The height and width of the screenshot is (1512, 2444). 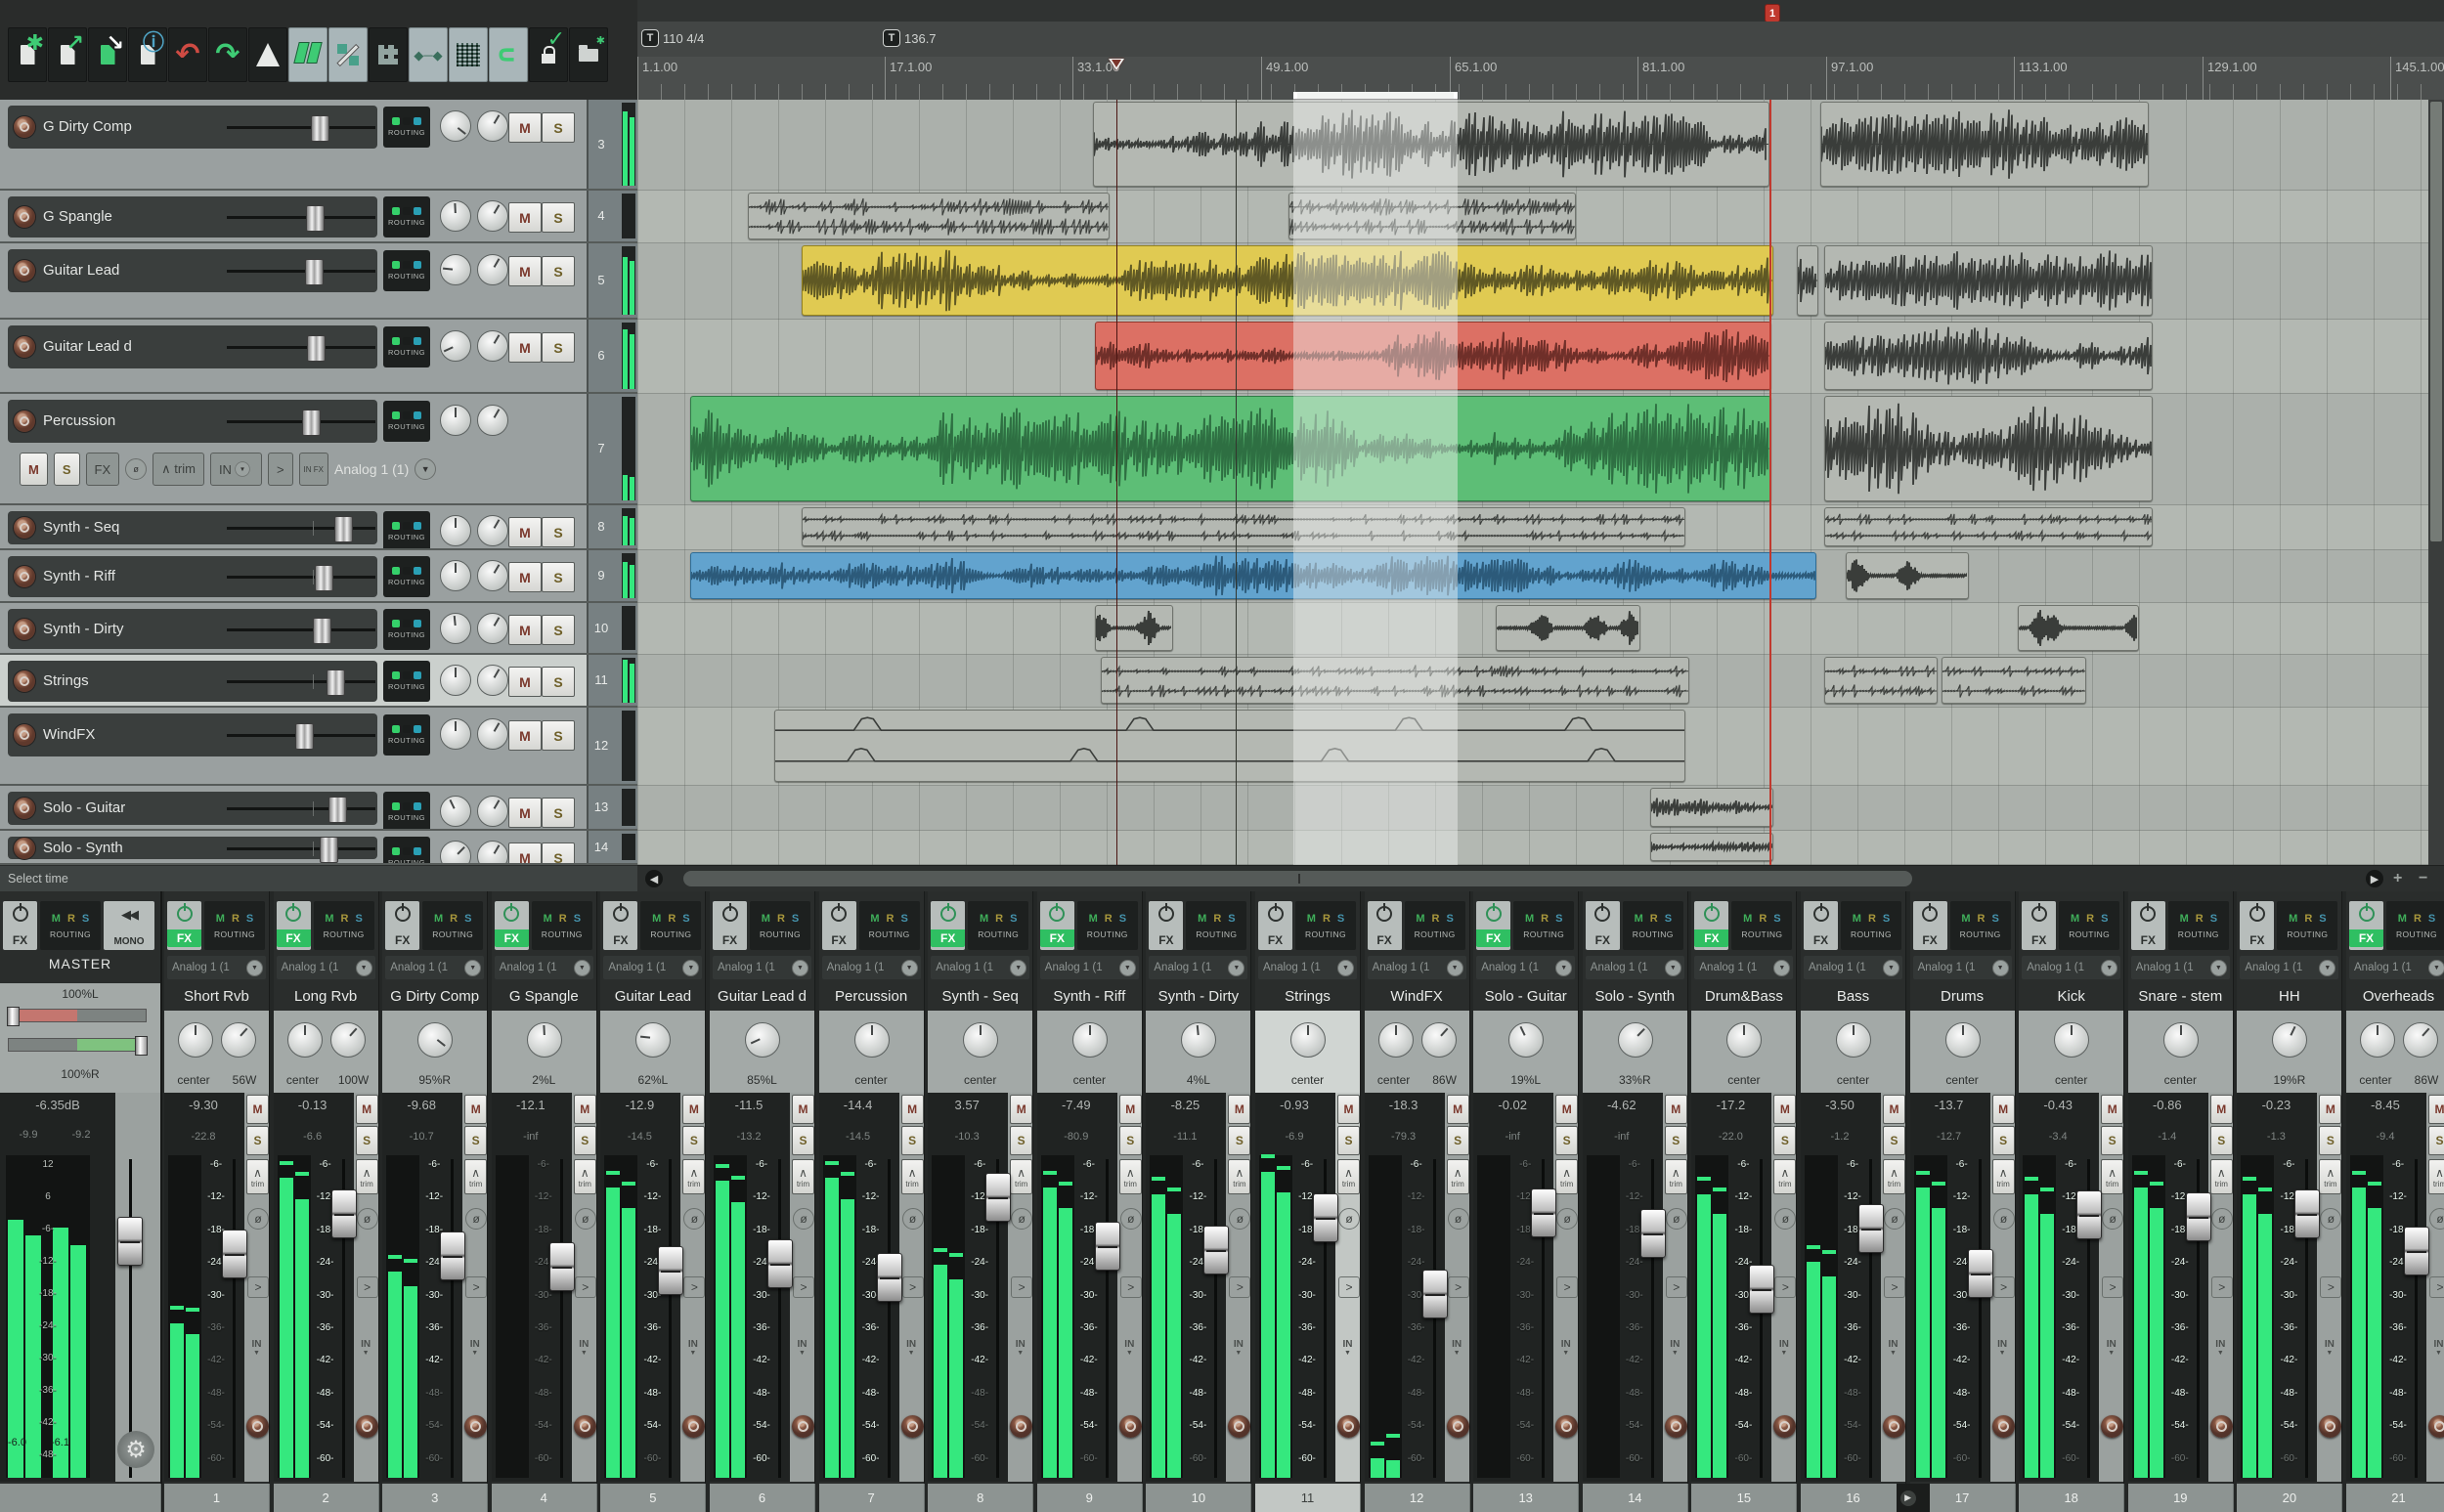 What do you see at coordinates (910, 38) in the screenshot?
I see `tempo-marker: T 136.7` at bounding box center [910, 38].